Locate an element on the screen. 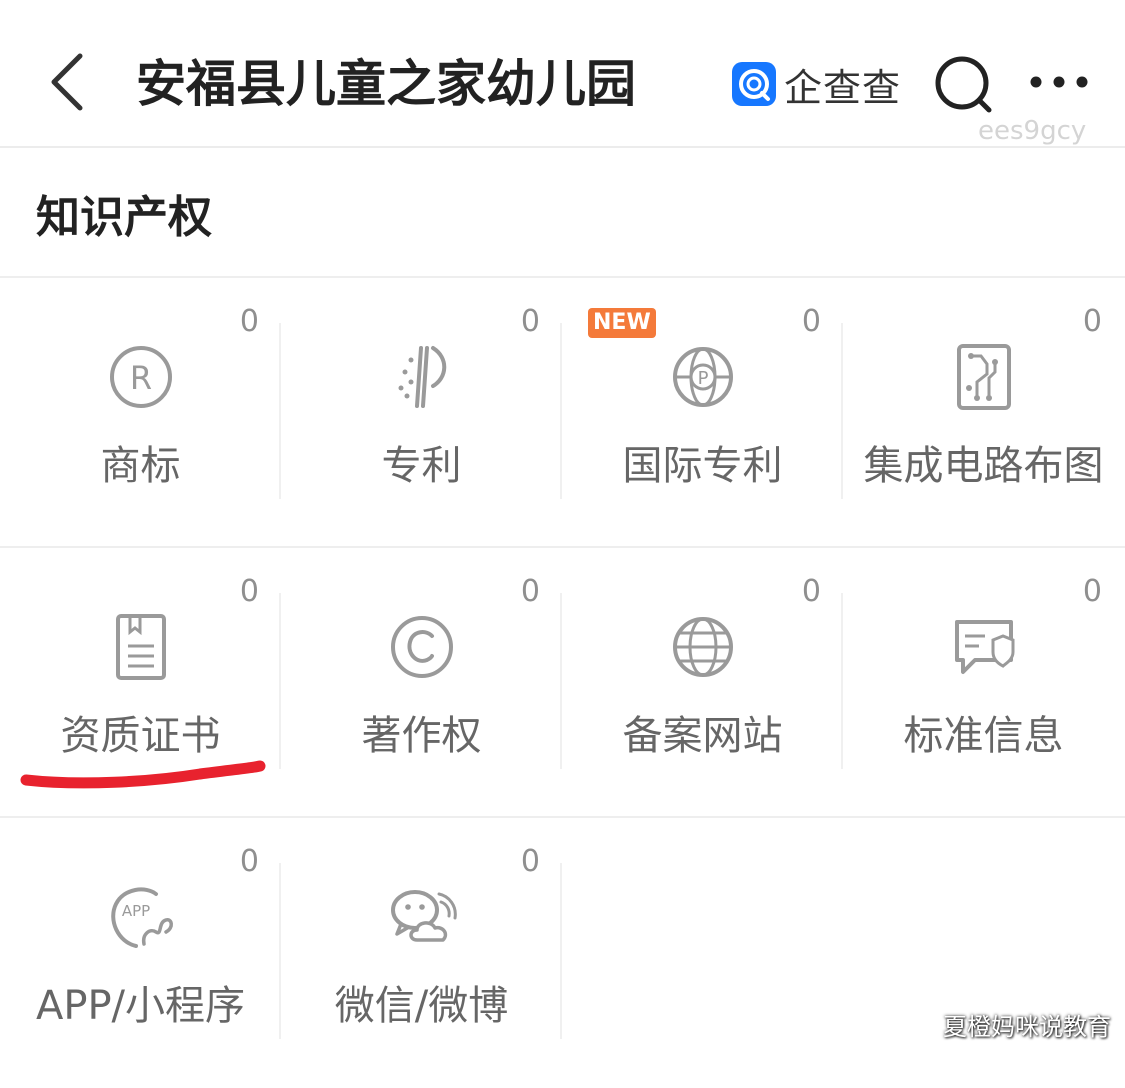 Image resolution: width=1125 pixels, height=1088 pixels. brand-logo: 企查查 is located at coordinates (816, 85).